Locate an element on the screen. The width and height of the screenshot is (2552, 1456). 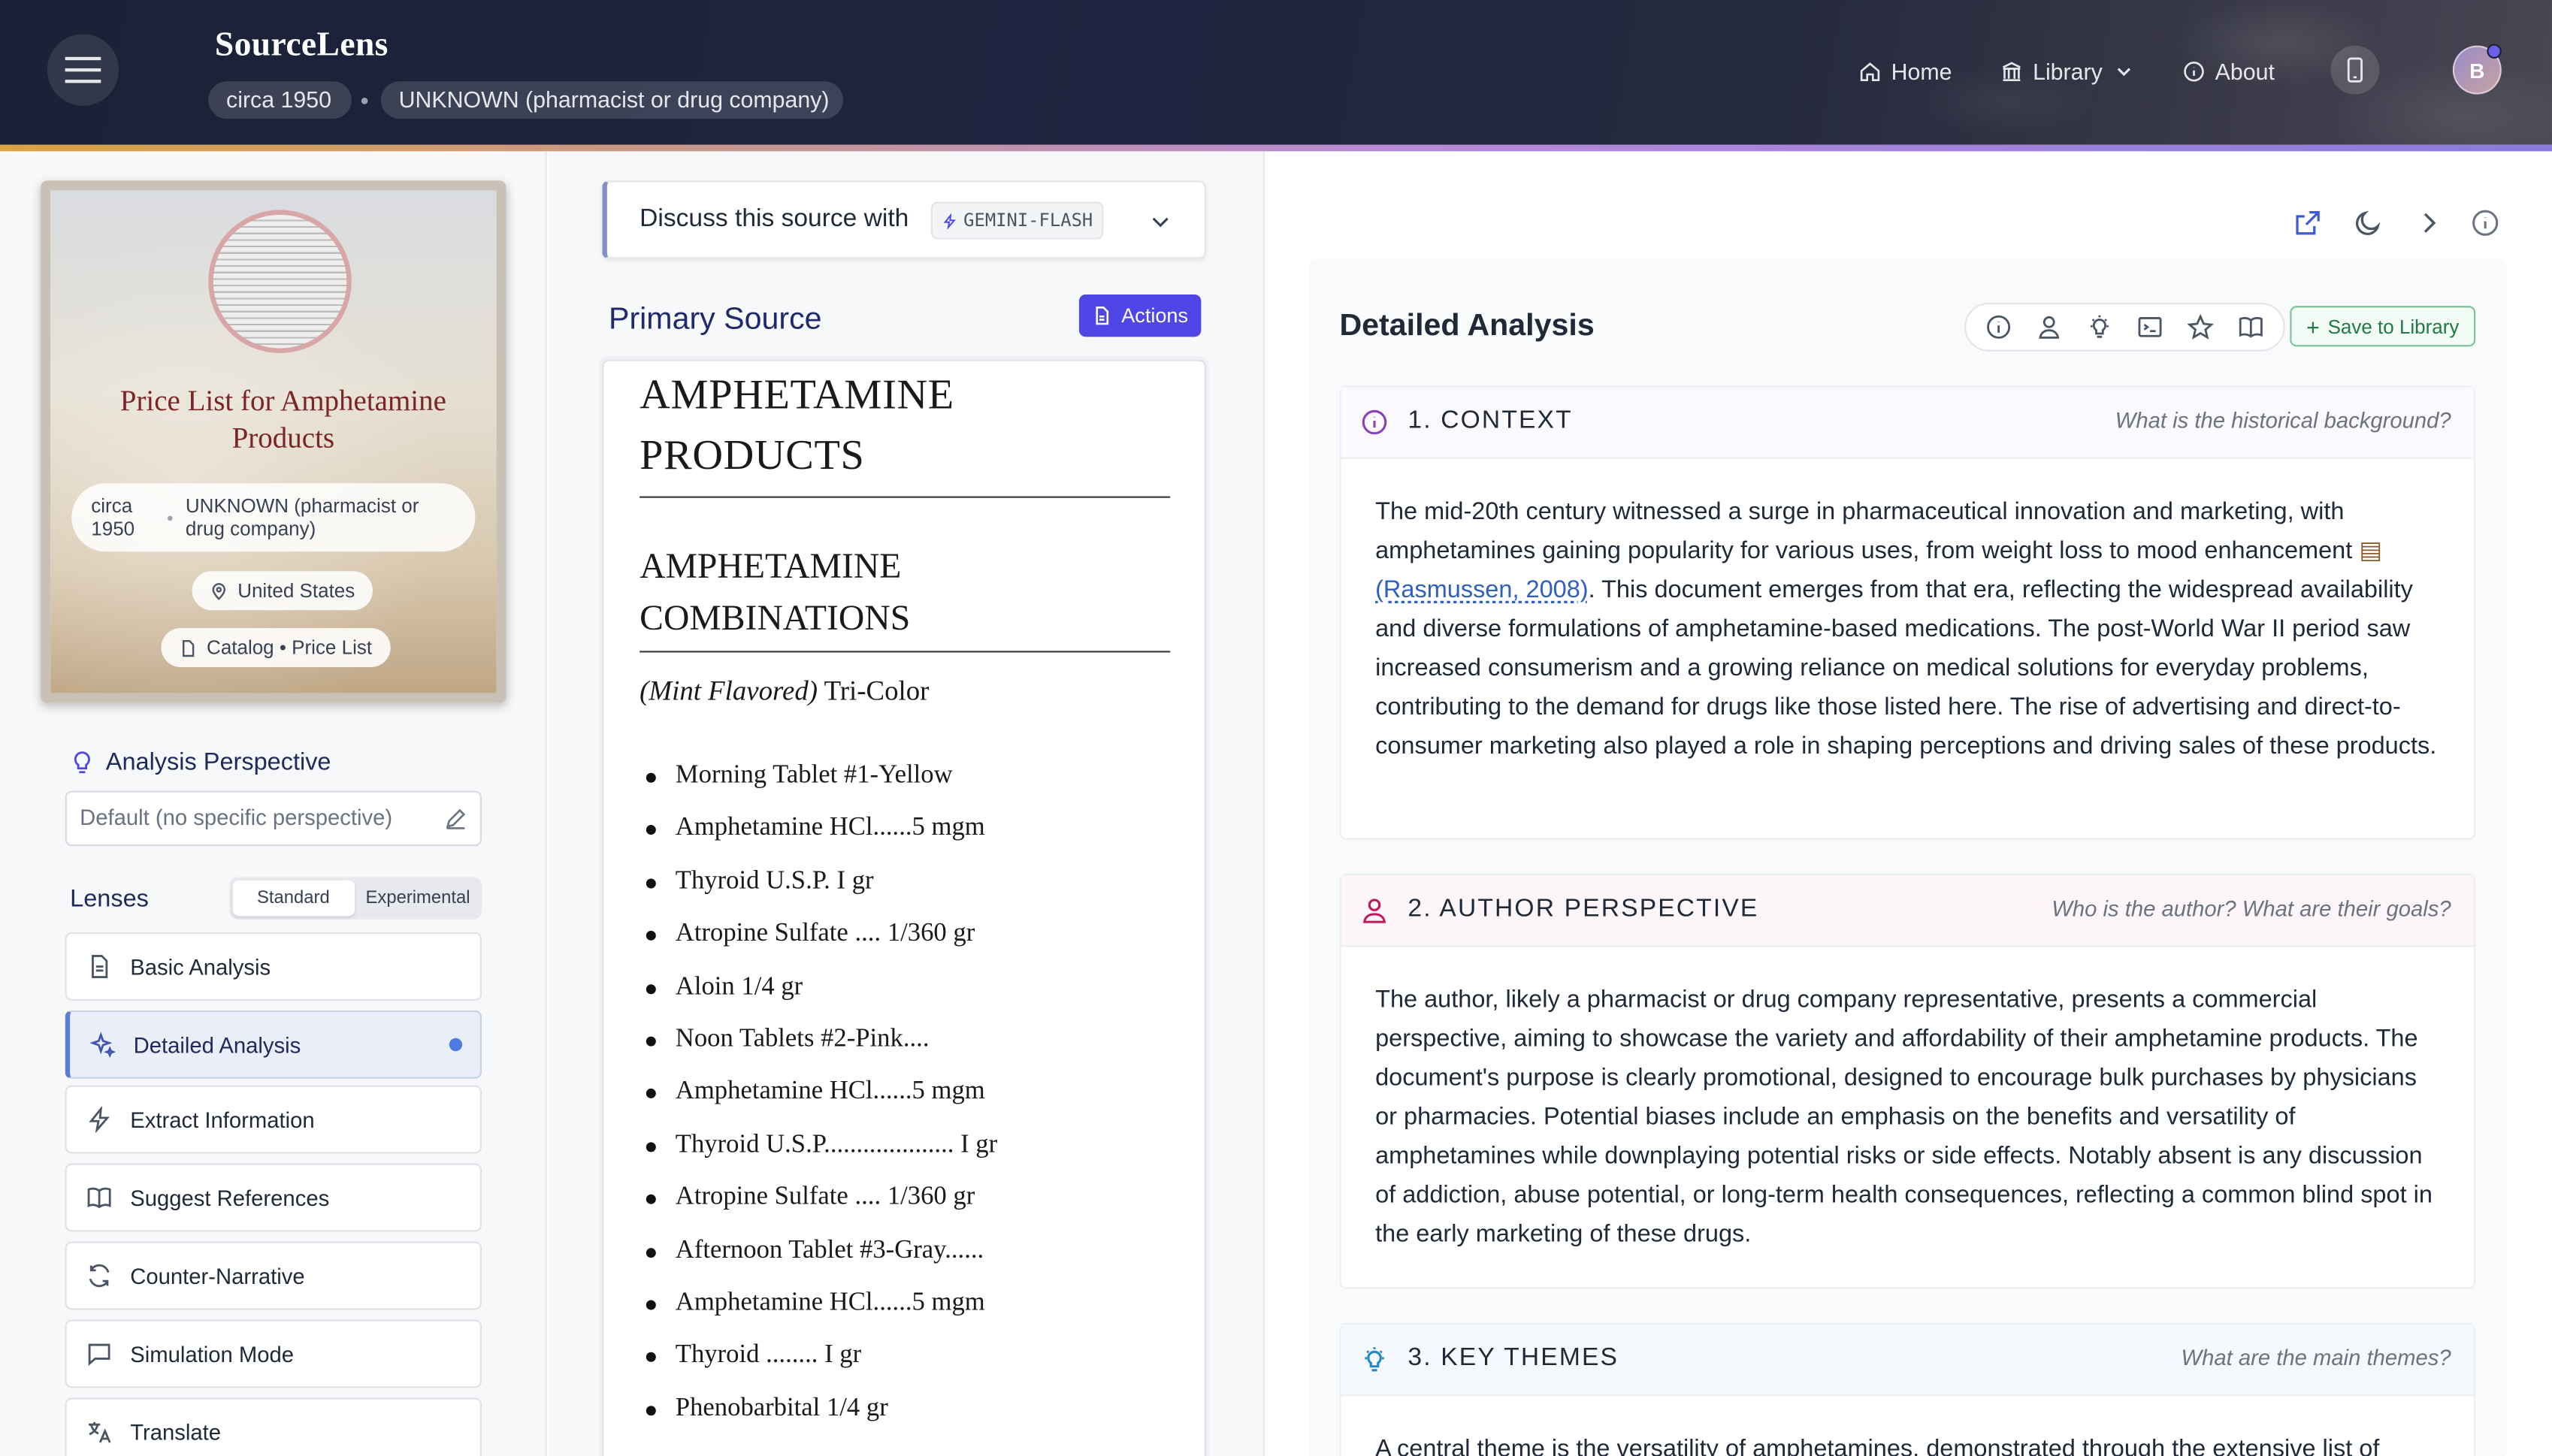
plus-icon: + is located at coordinates (2313, 326).